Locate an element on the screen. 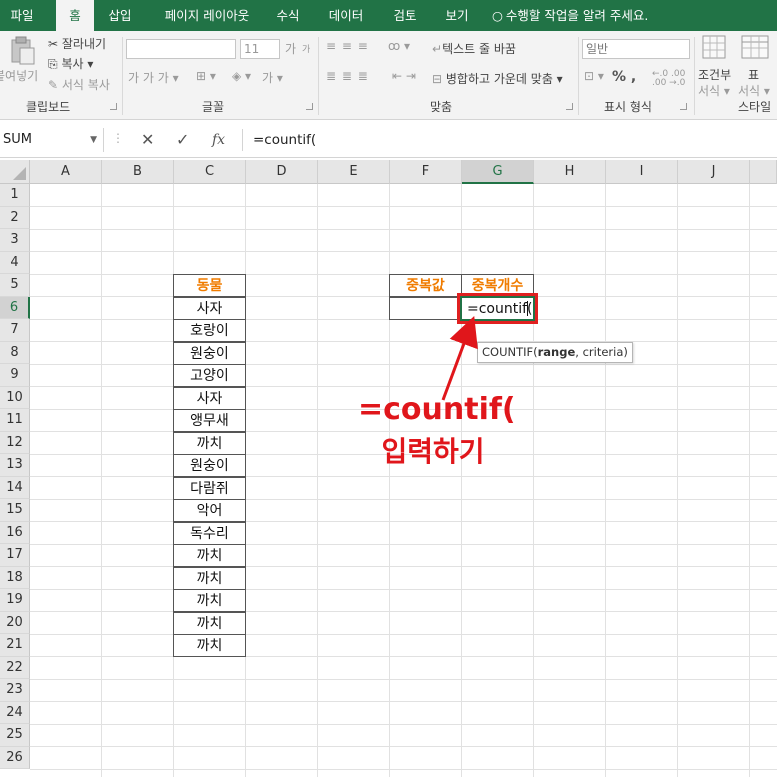 This screenshot has height=777, width=777. chevron-down-icon: ▼ is located at coordinates (93, 140).